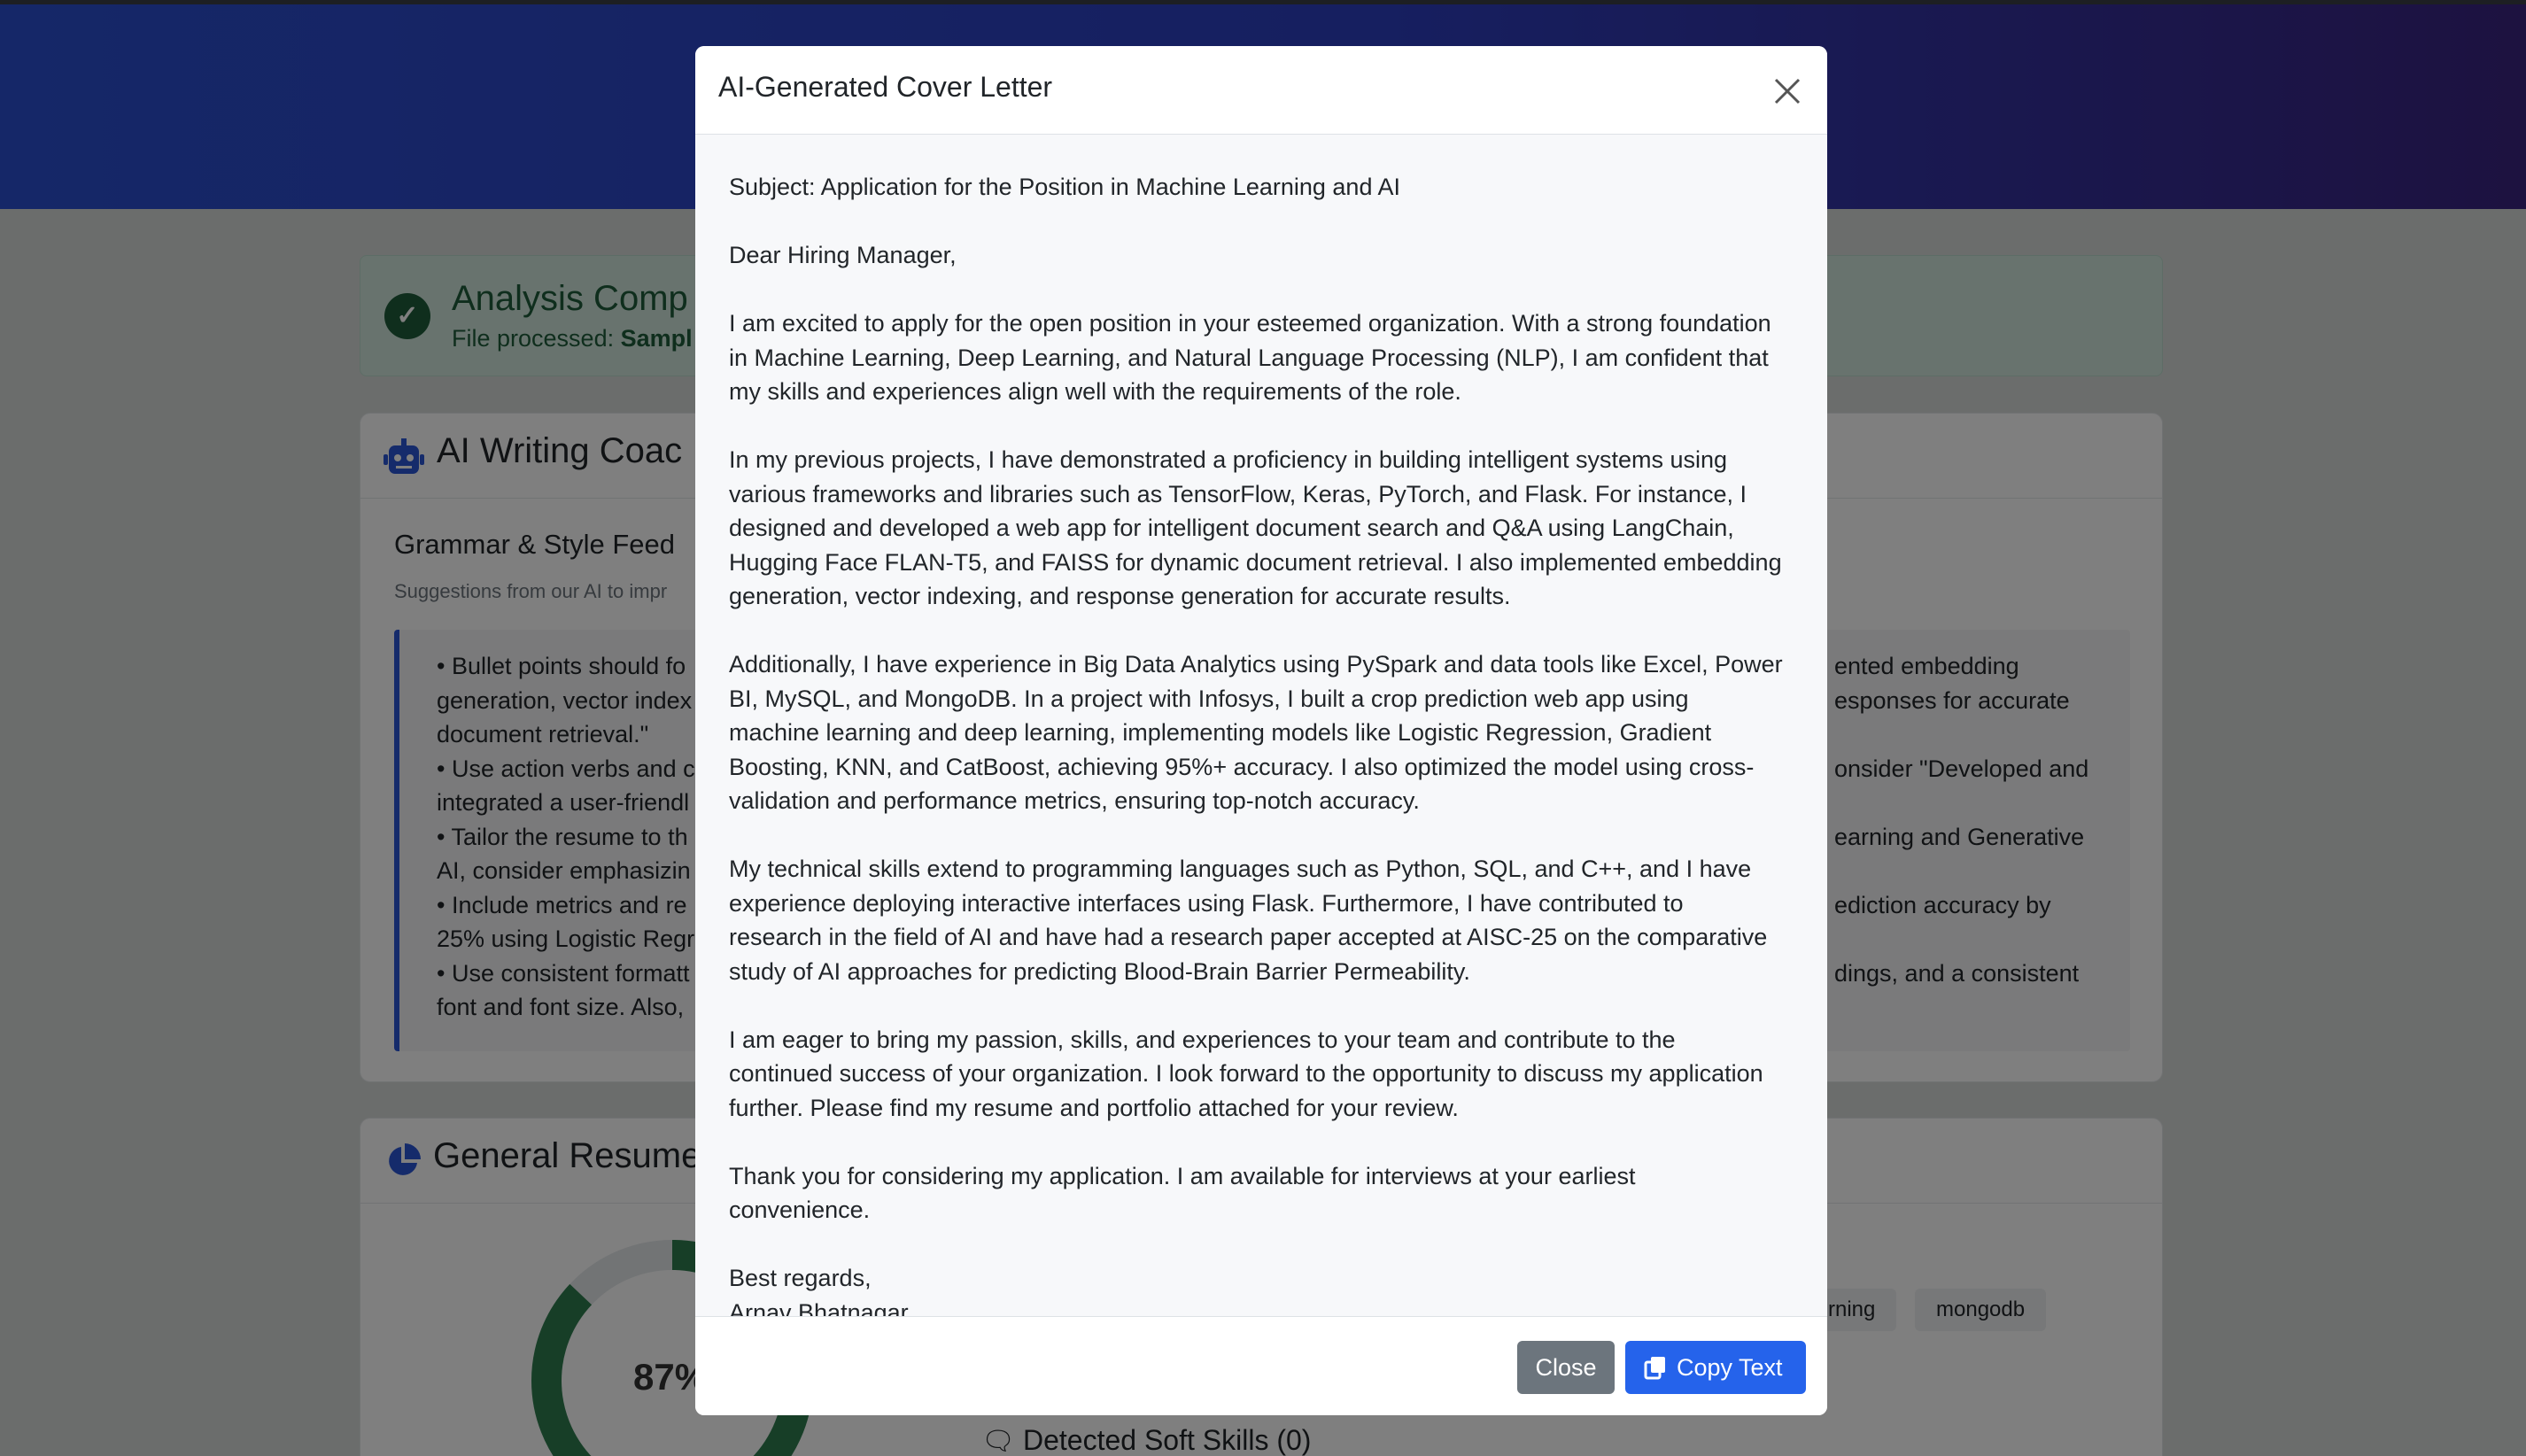 The image size is (2526, 1456). I want to click on modal-title: AI-Generated Cover Letter, so click(885, 87).